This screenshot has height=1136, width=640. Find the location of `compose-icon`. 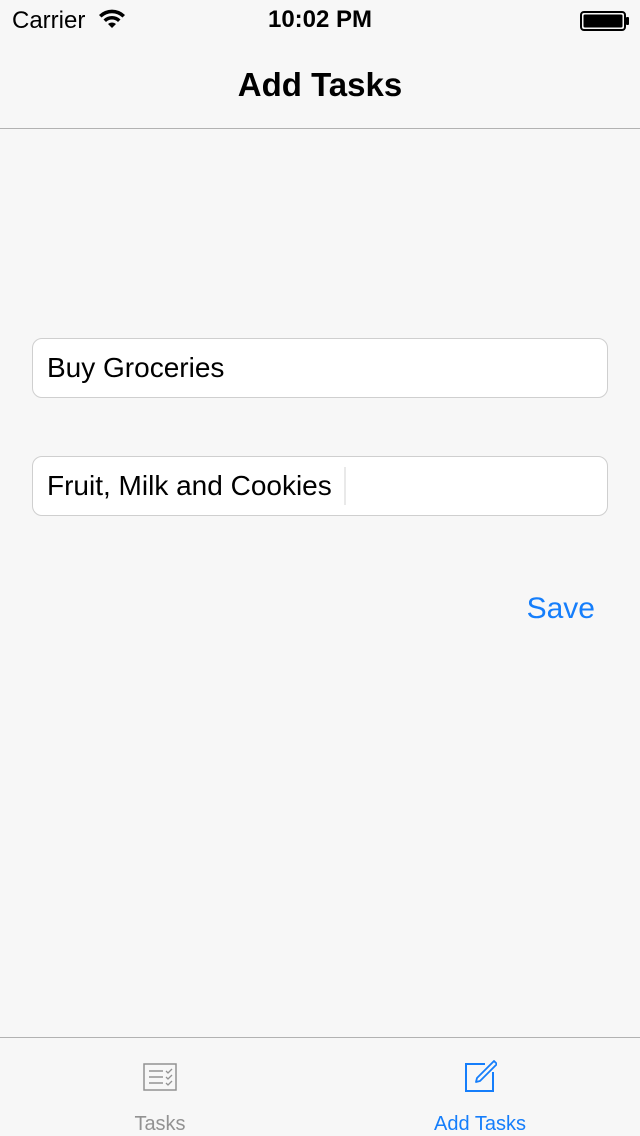

compose-icon is located at coordinates (481, 1076).